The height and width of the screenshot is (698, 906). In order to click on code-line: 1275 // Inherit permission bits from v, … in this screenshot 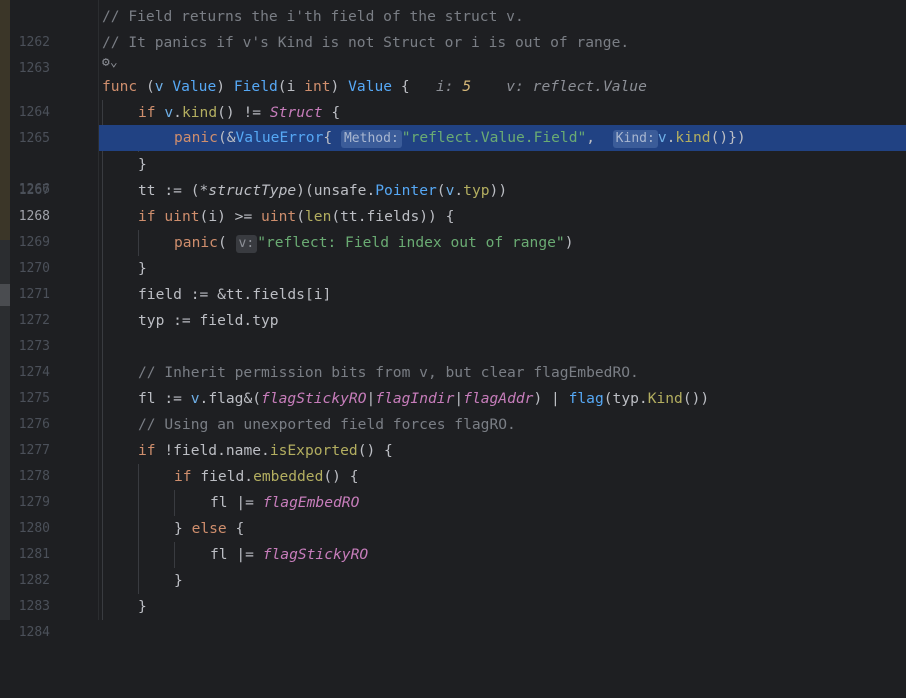, I will do `click(453, 383)`.